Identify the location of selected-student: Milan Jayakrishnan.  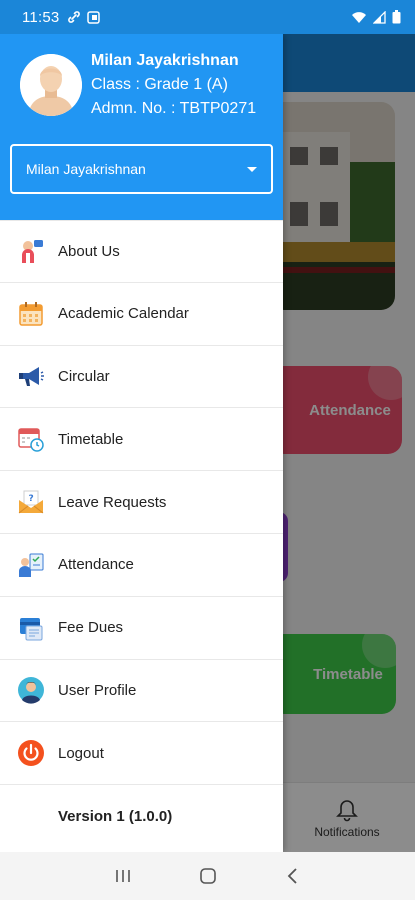
(86, 169).